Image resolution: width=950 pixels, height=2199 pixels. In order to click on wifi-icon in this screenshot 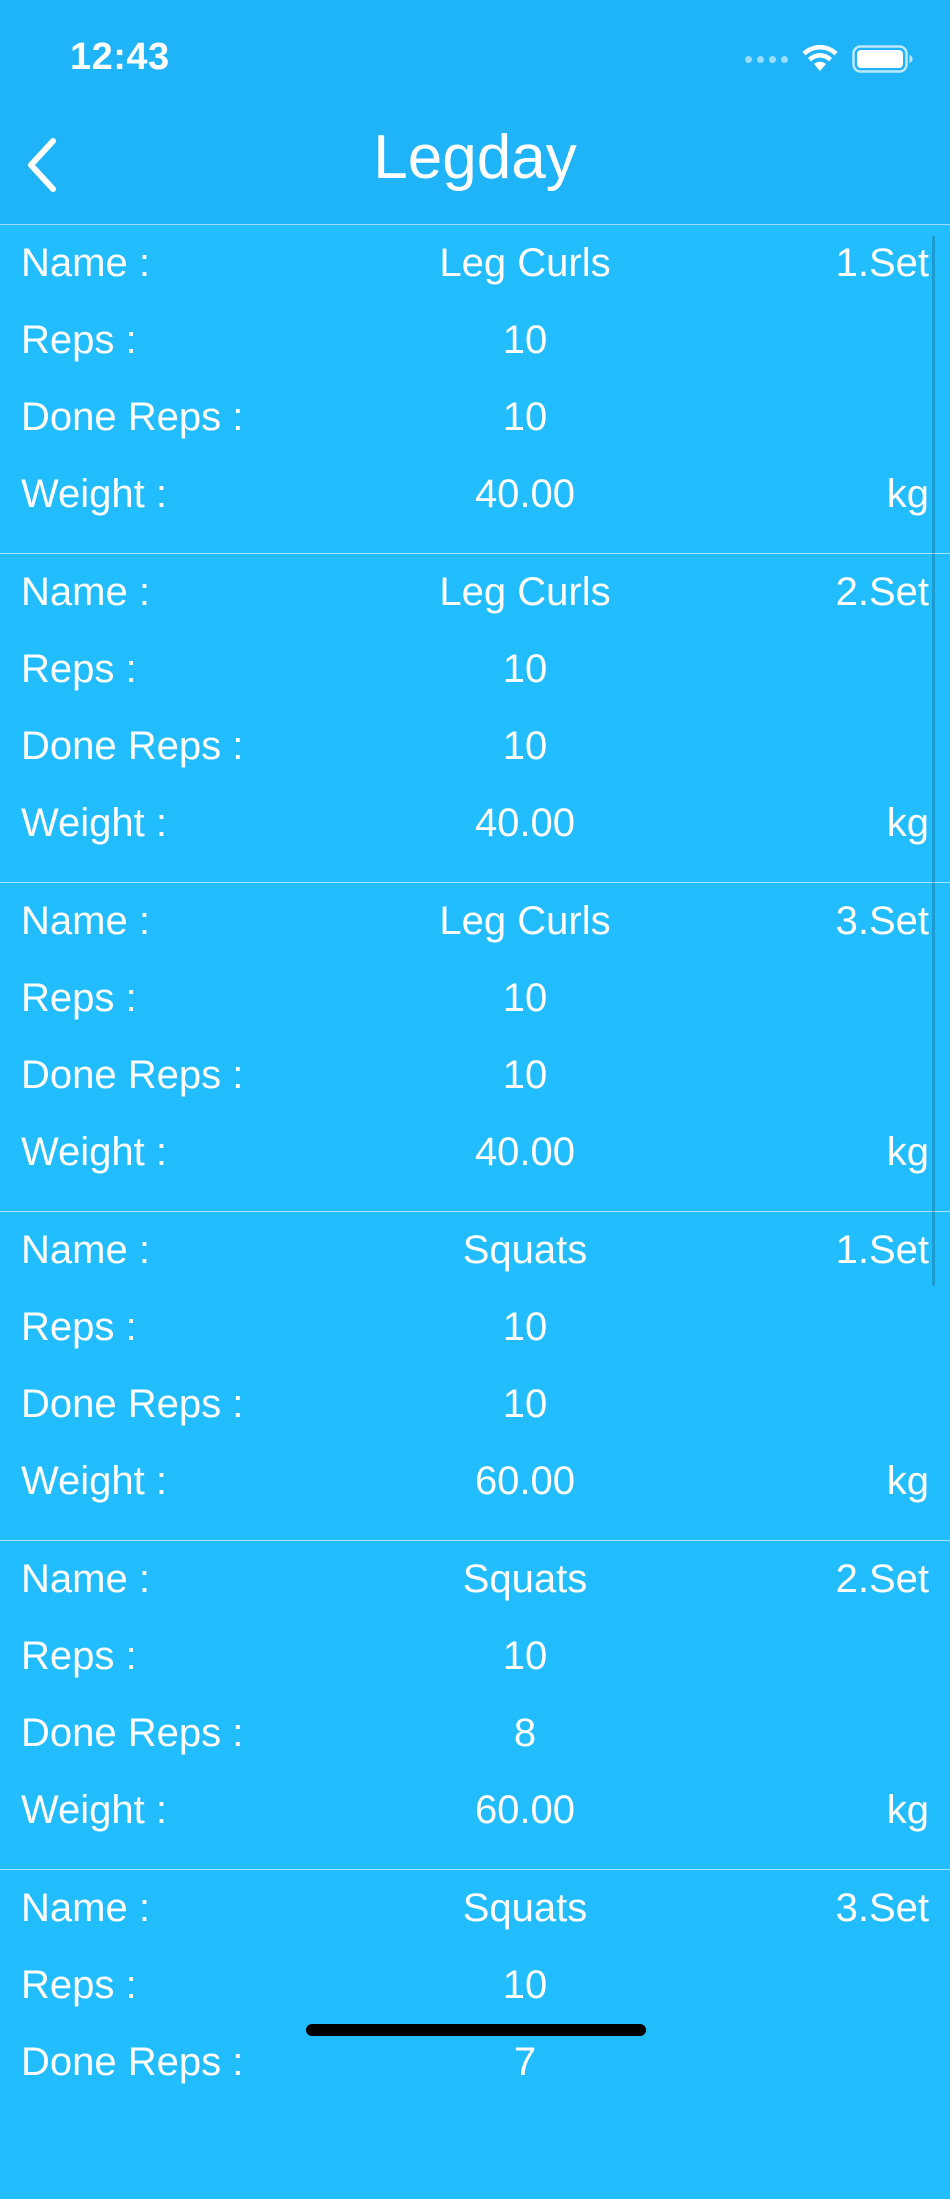, I will do `click(820, 58)`.